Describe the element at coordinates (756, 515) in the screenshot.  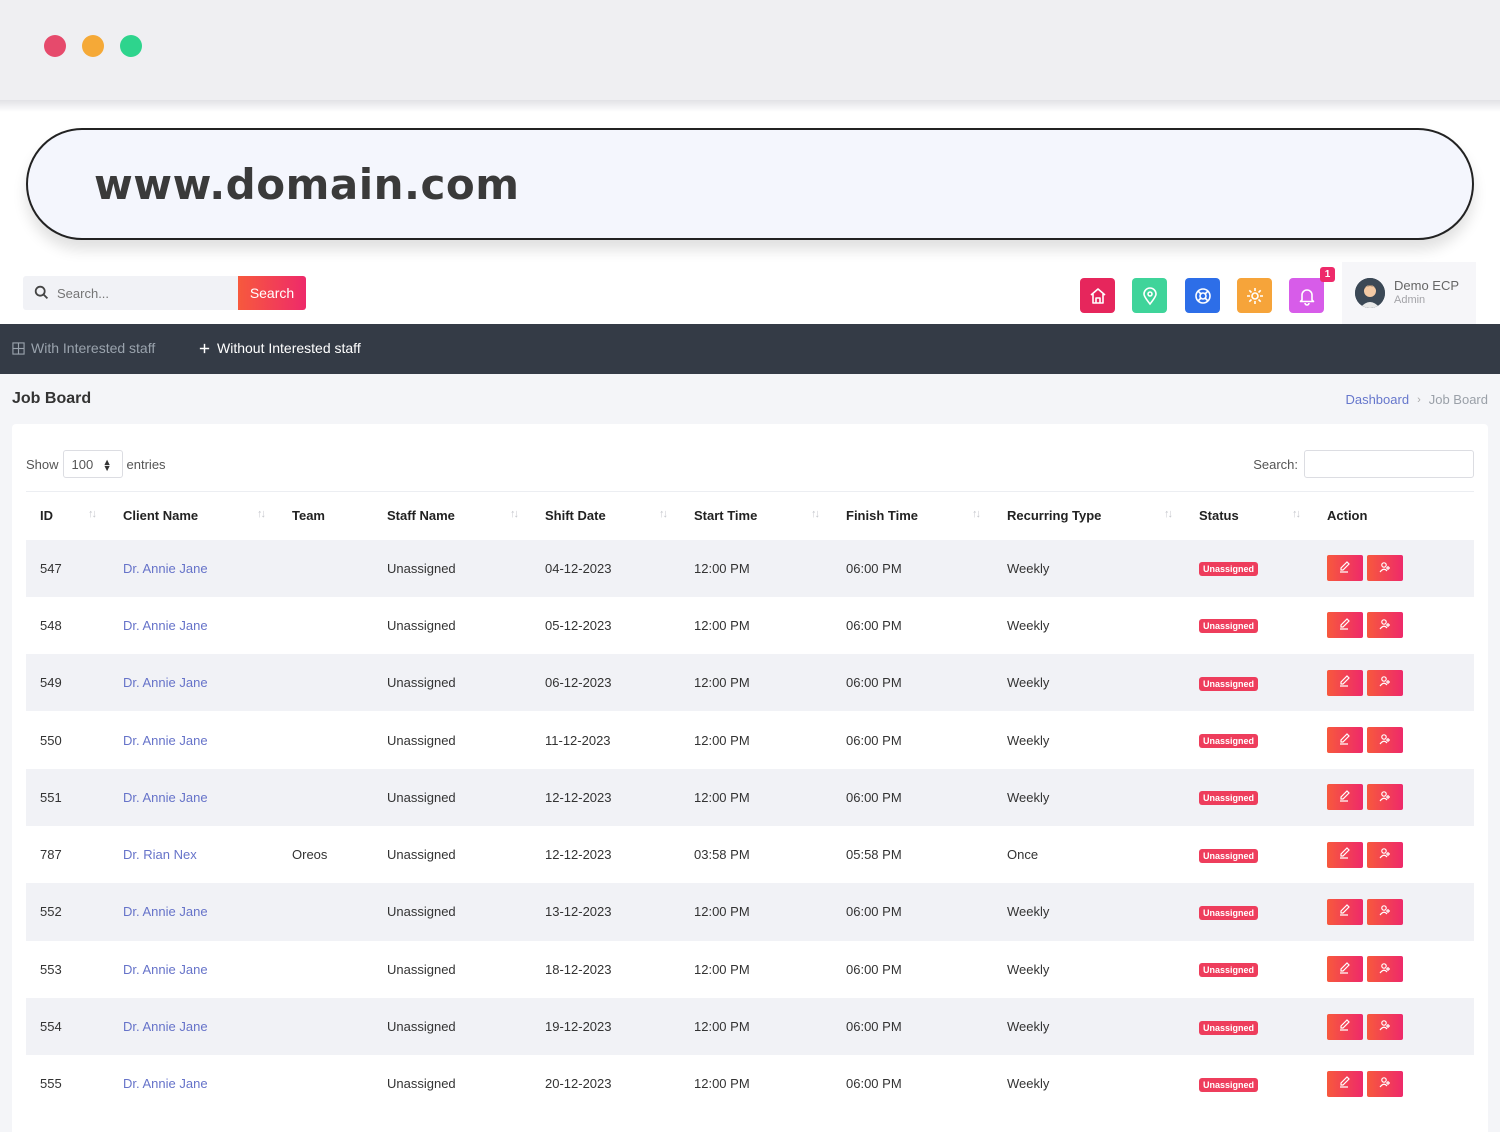
I see `column-header-start-time: Start Time ↑↓` at that location.